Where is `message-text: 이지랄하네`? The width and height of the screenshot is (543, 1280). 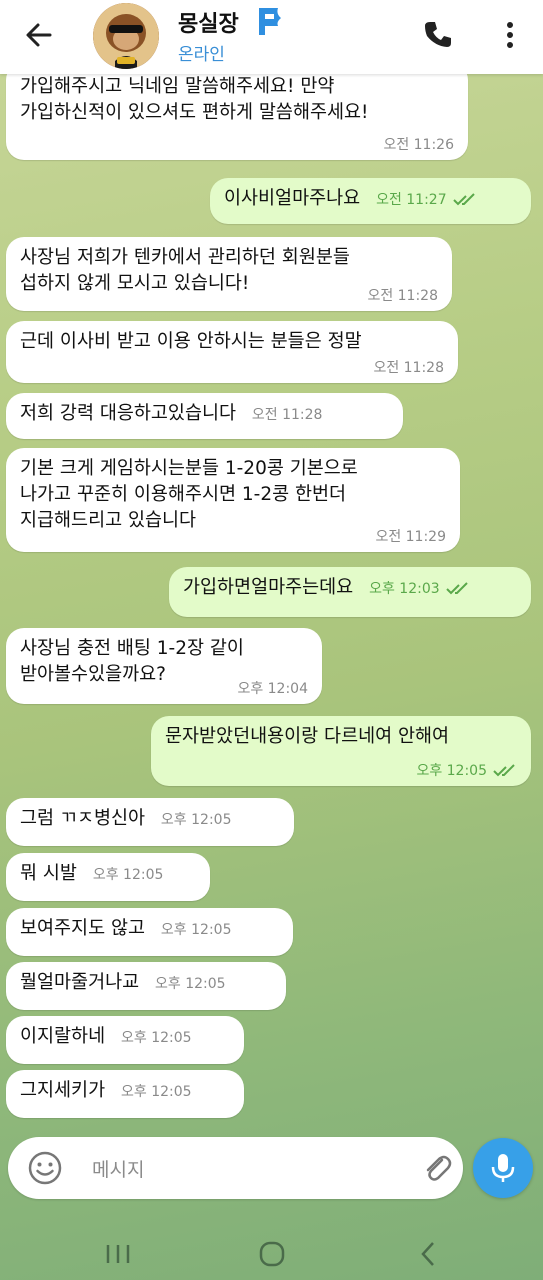 message-text: 이지랄하네 is located at coordinates (63, 1036).